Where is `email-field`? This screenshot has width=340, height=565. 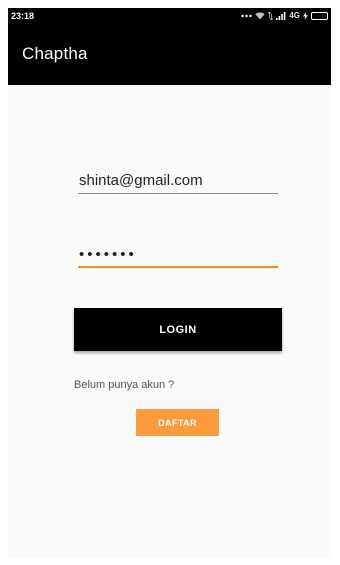 email-field is located at coordinates (178, 181).